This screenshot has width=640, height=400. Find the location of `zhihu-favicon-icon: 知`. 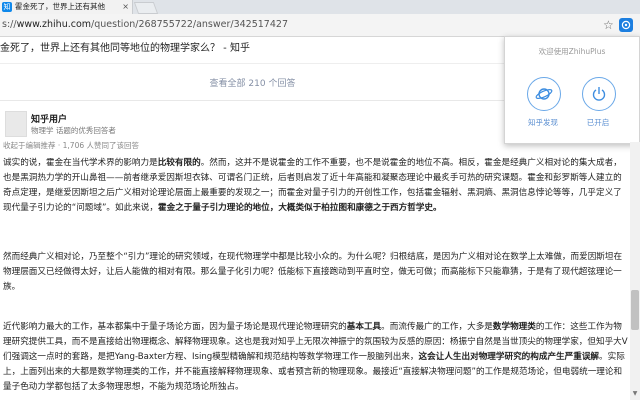

zhihu-favicon-icon: 知 is located at coordinates (7, 7).